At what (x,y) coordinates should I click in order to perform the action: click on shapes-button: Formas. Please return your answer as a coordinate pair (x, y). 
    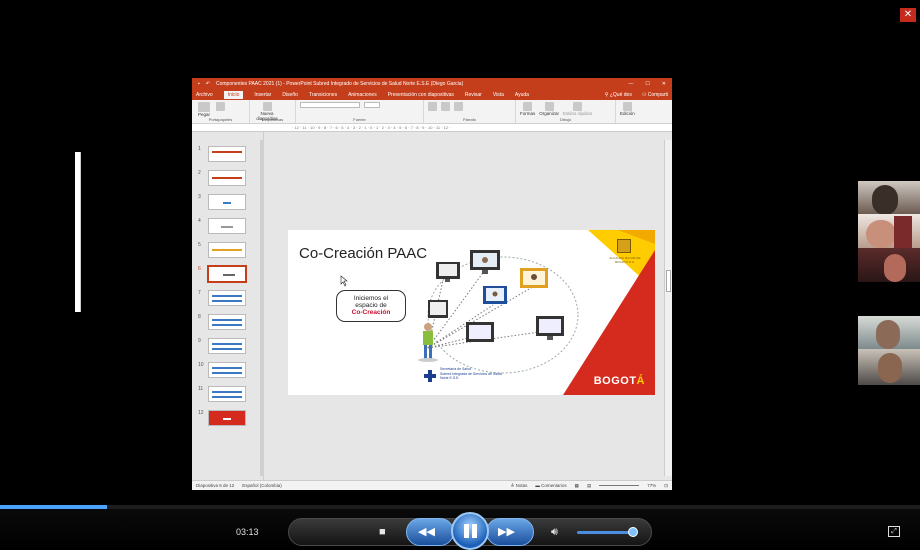
    Looking at the image, I should click on (527, 109).